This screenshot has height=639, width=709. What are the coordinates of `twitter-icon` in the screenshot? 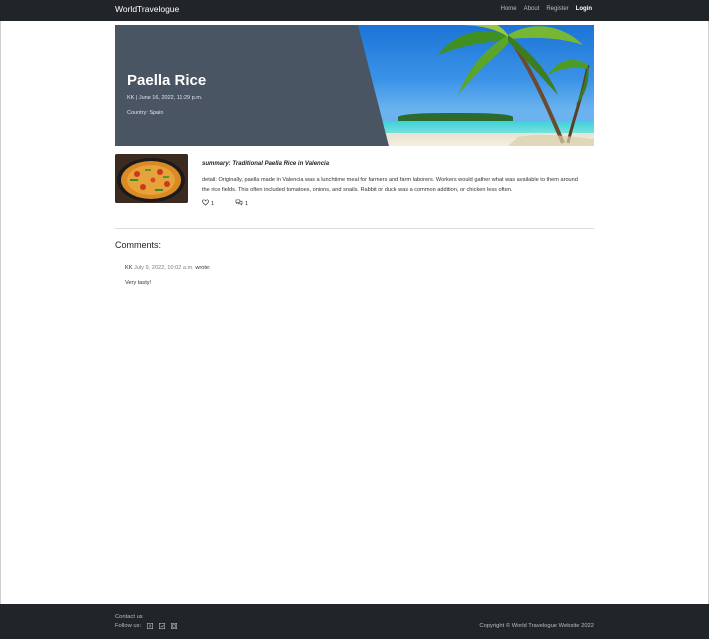 It's located at (162, 626).